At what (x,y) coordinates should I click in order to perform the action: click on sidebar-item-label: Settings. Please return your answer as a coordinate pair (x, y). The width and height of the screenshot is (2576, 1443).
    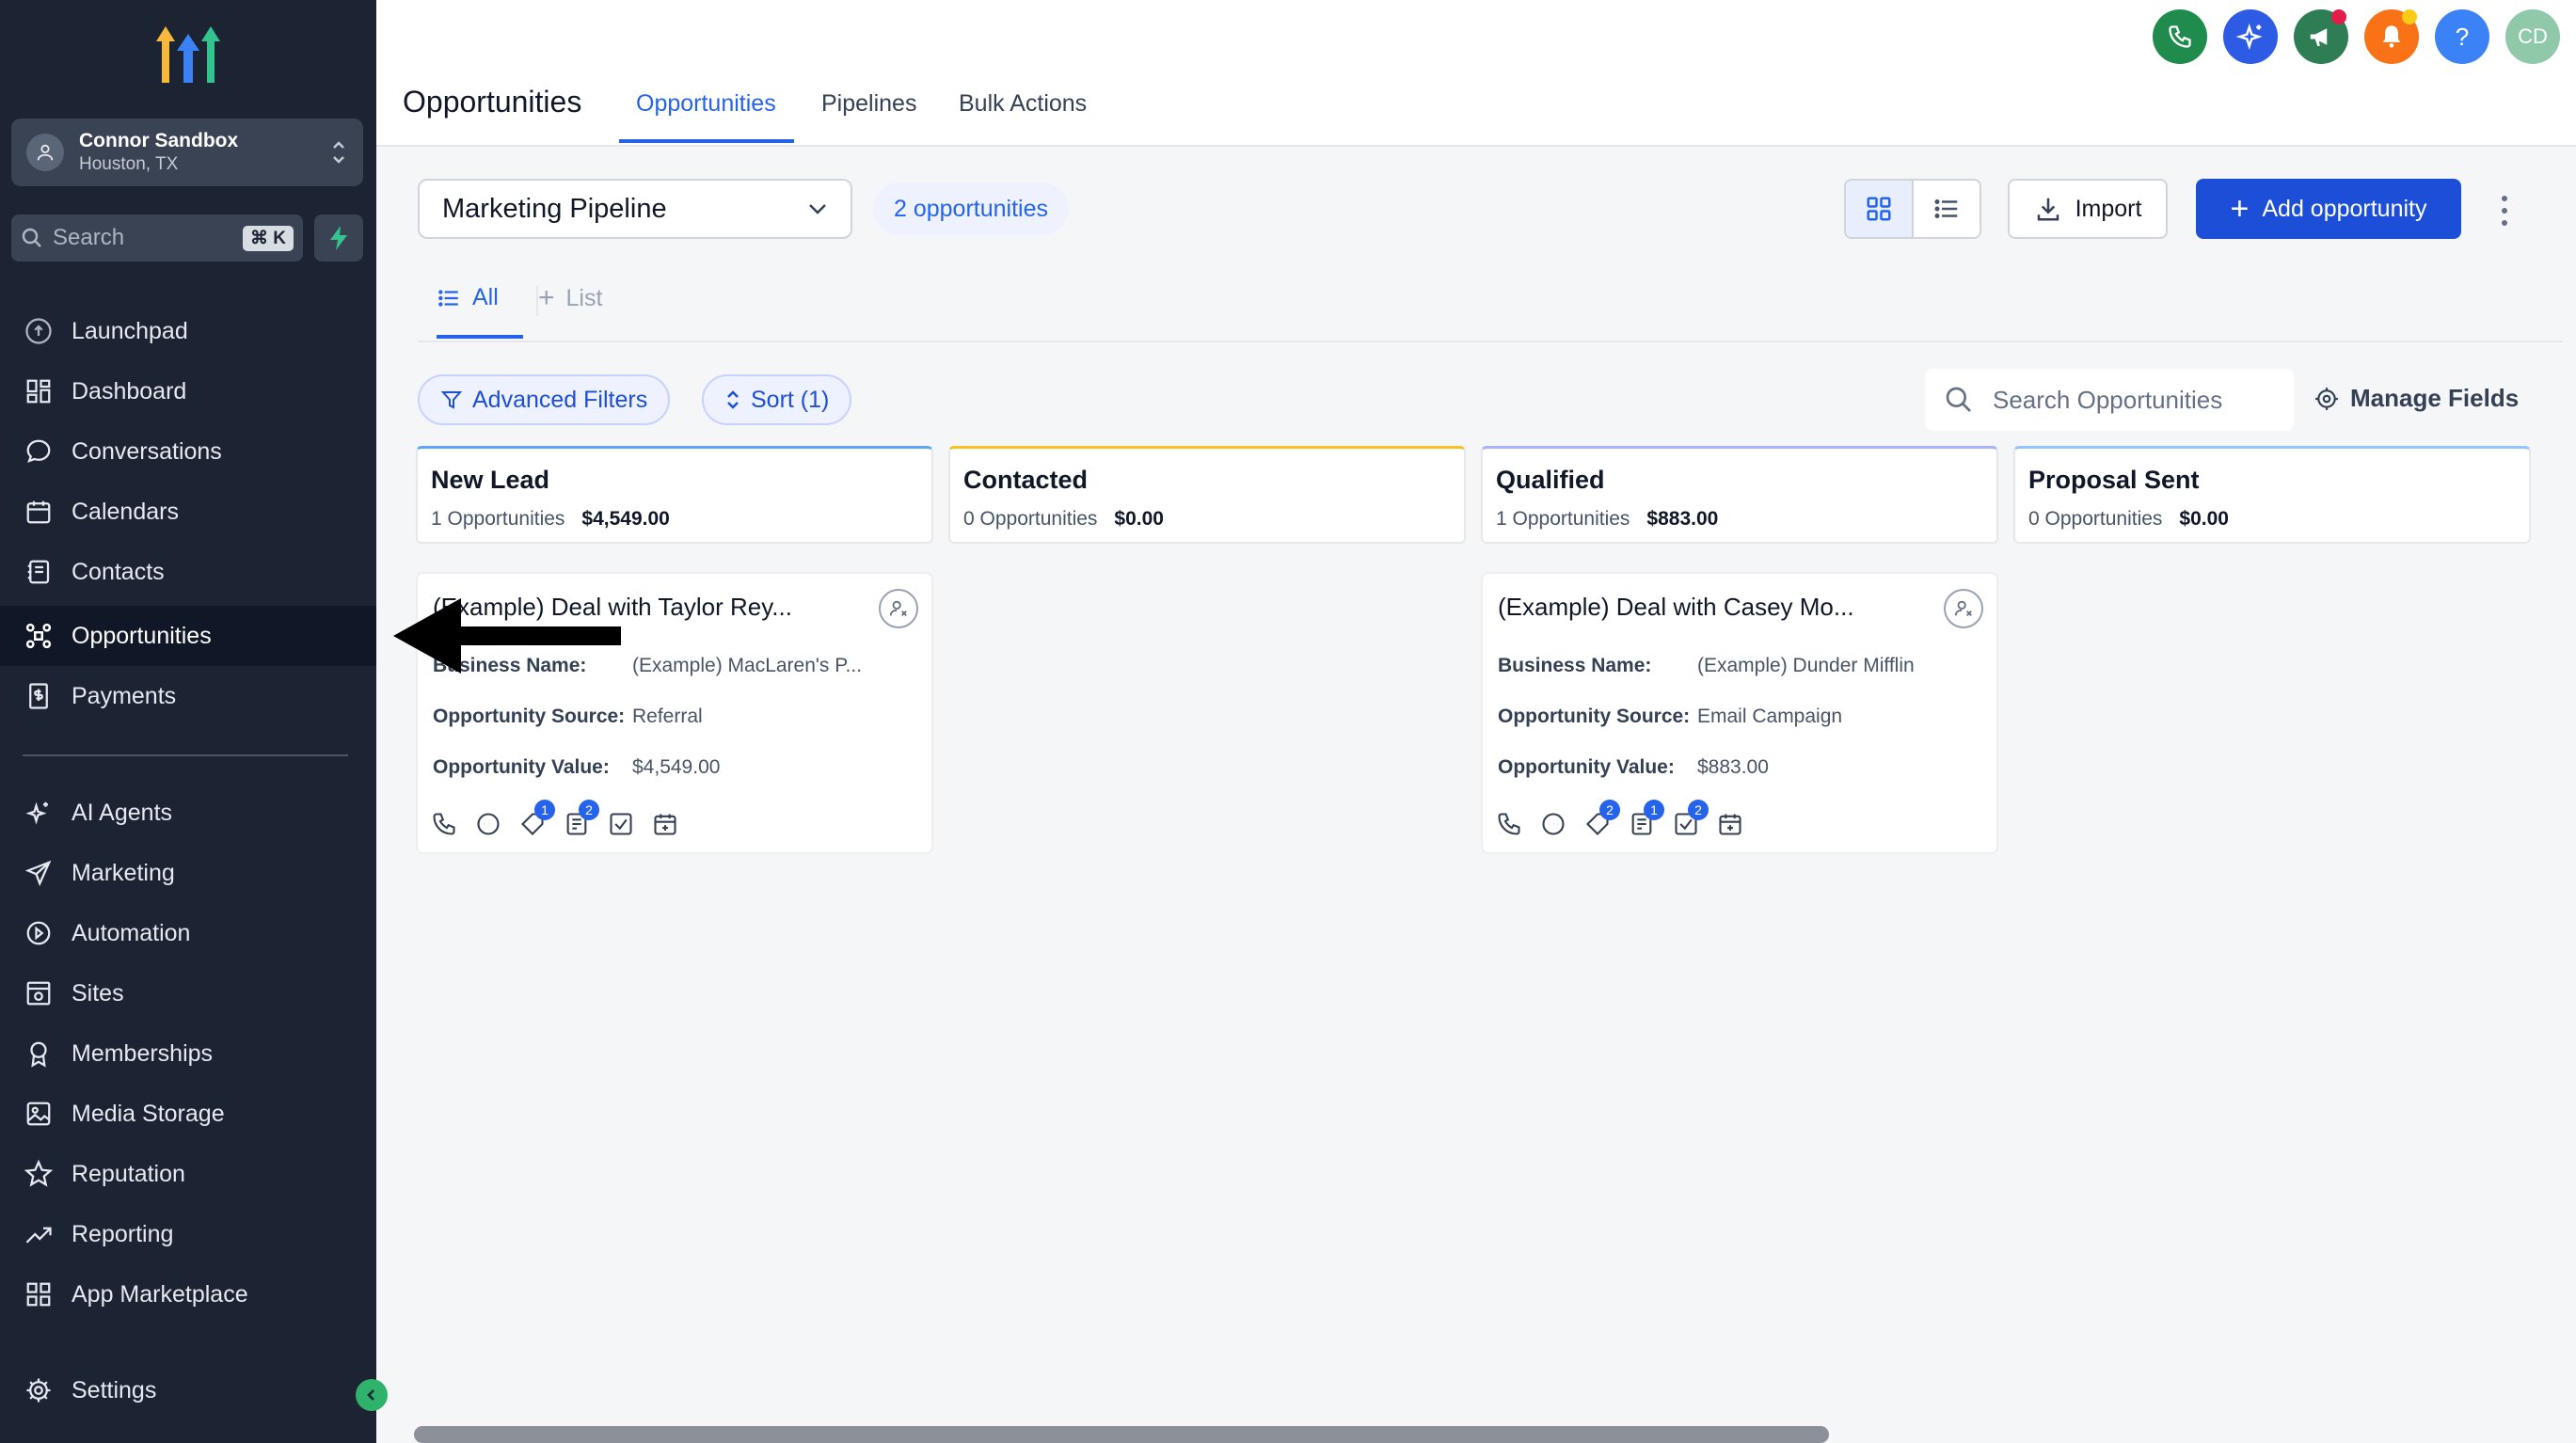
    Looking at the image, I should click on (114, 1389).